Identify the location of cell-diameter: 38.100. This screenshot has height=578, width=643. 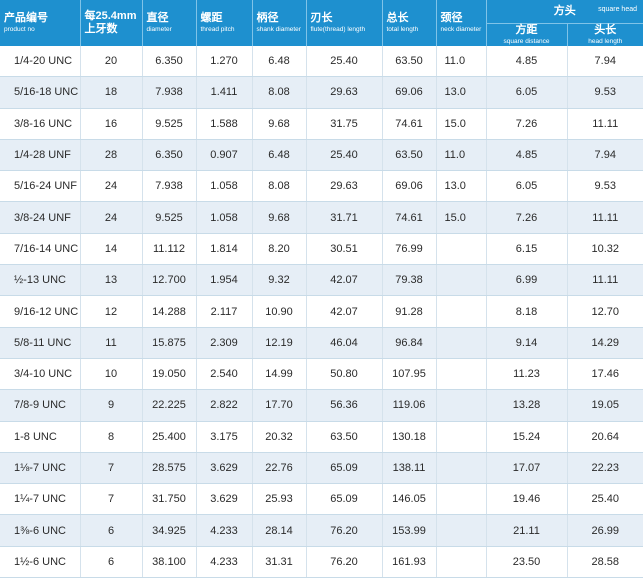
(169, 561).